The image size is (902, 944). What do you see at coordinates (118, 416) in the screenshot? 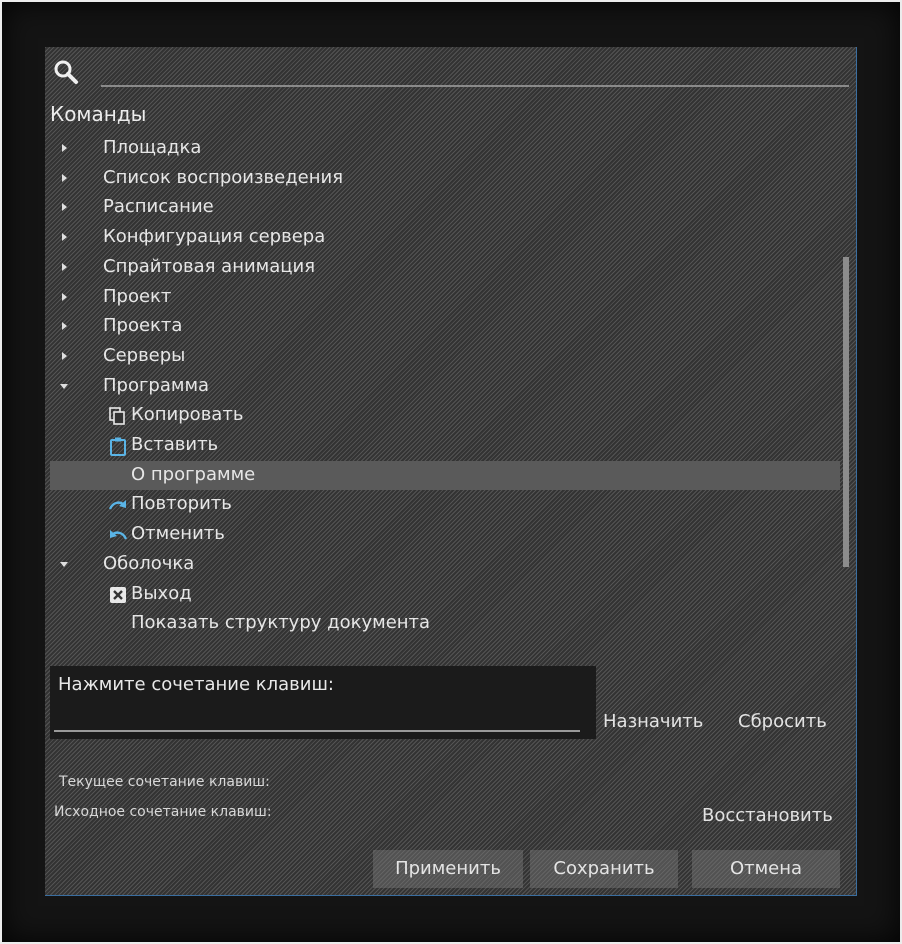
I see `copy-icon` at bounding box center [118, 416].